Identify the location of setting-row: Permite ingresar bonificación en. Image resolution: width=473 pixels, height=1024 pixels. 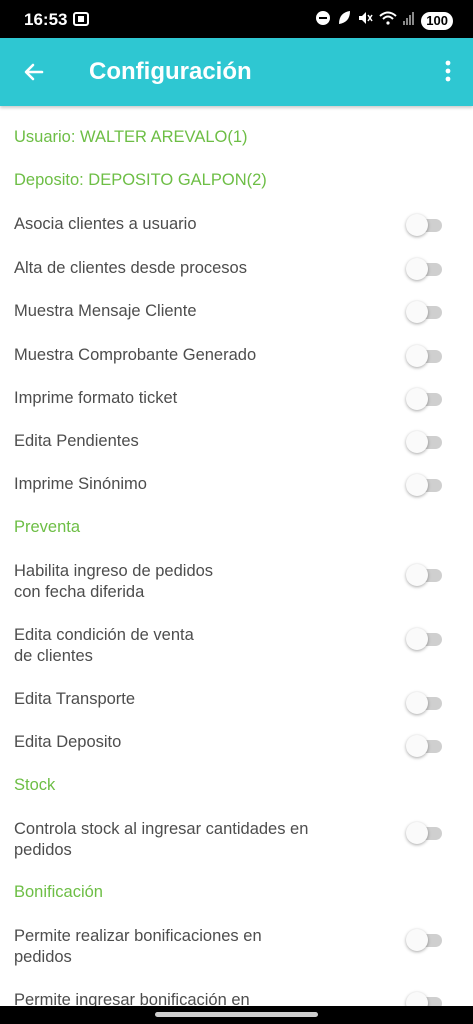
(234, 998).